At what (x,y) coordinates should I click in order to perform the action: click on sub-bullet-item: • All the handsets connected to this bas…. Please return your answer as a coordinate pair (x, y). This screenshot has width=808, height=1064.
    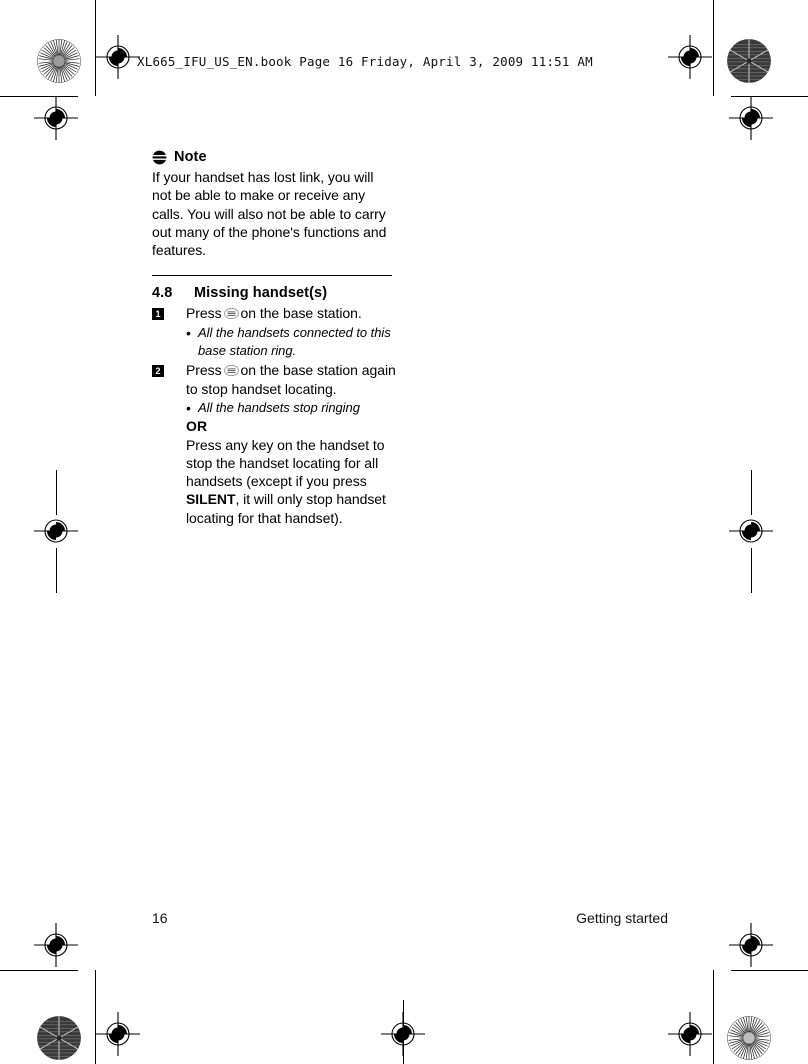
    Looking at the image, I should click on (291, 342).